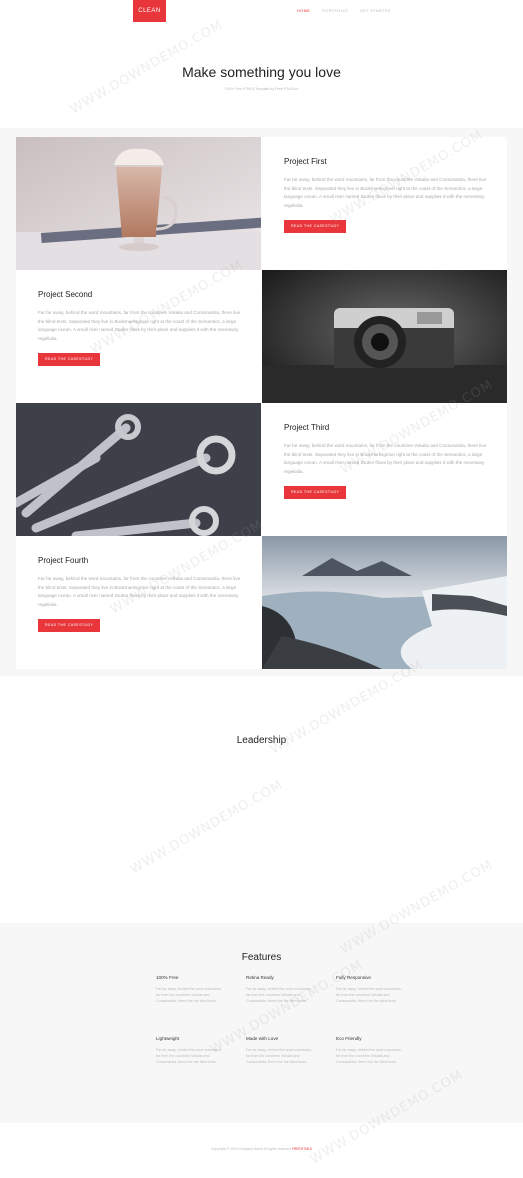  What do you see at coordinates (260, 977) in the screenshot?
I see `feature-title: Retina Ready` at bounding box center [260, 977].